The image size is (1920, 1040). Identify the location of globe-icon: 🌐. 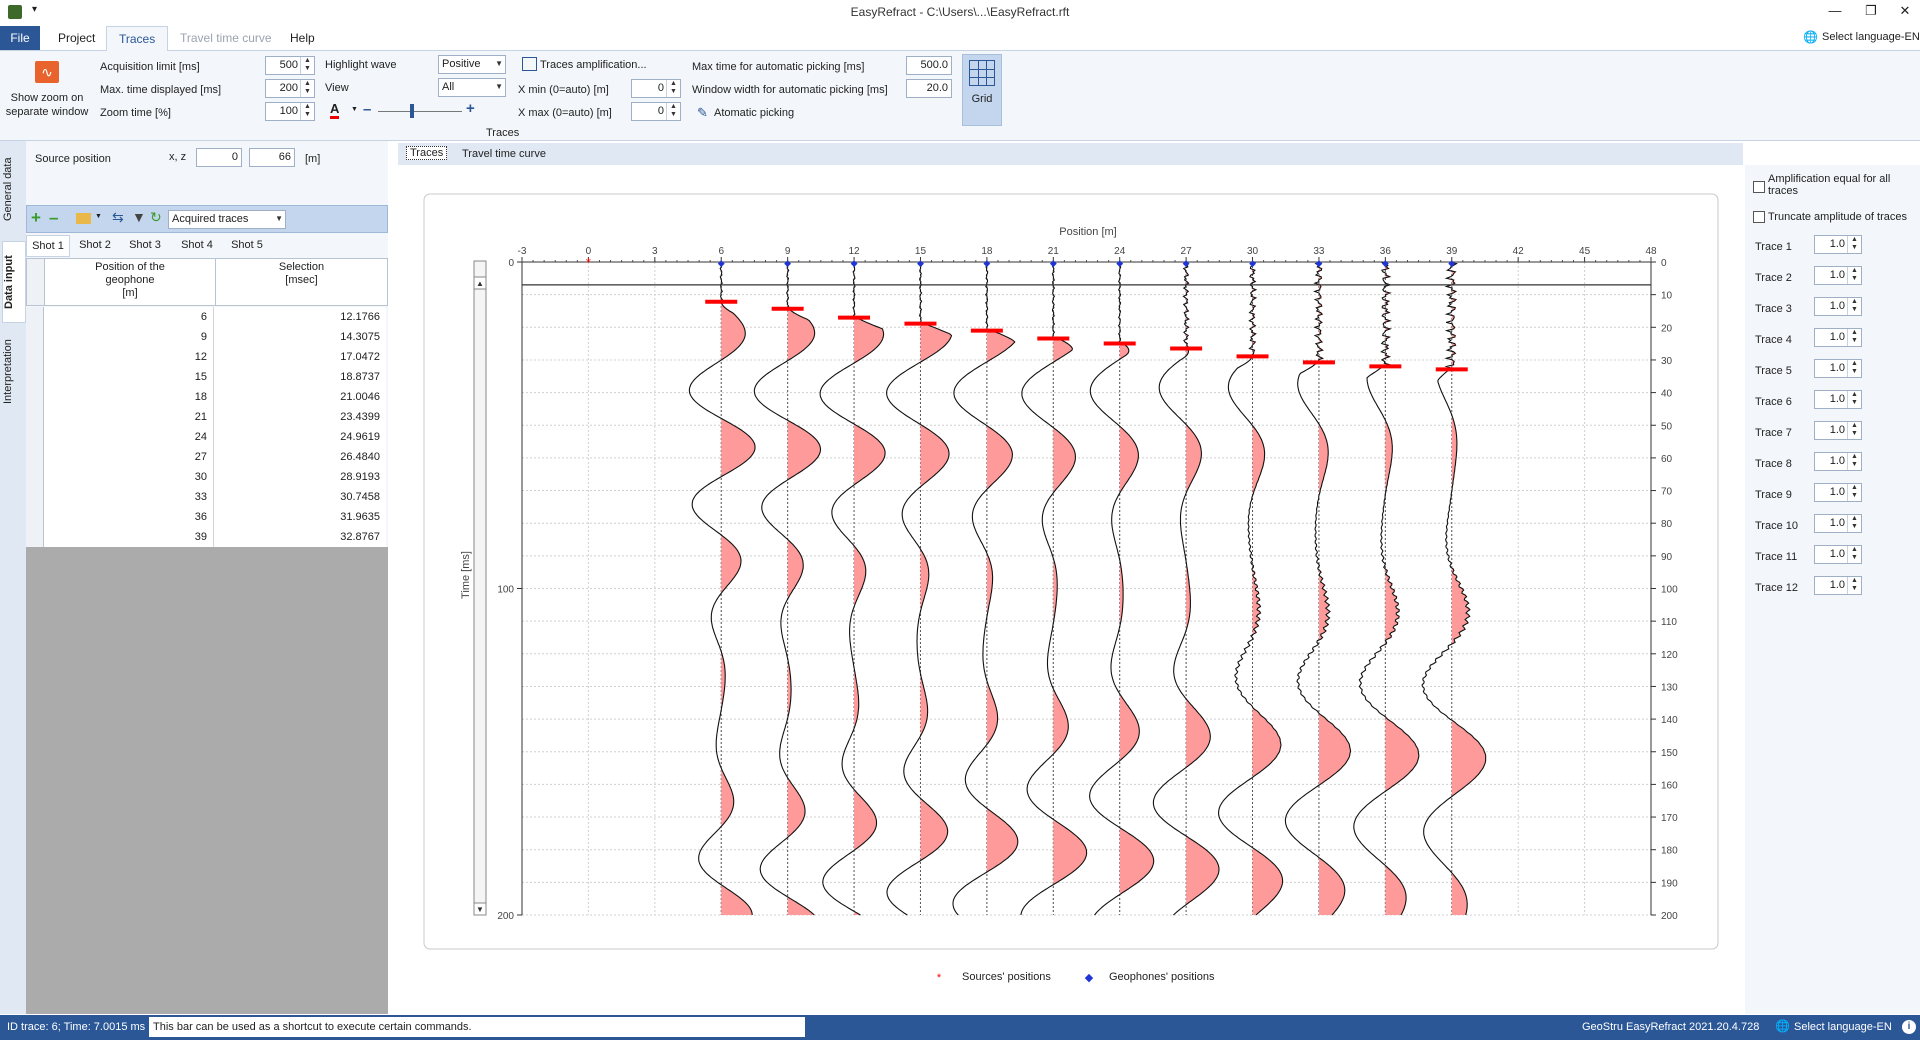
(1782, 1026).